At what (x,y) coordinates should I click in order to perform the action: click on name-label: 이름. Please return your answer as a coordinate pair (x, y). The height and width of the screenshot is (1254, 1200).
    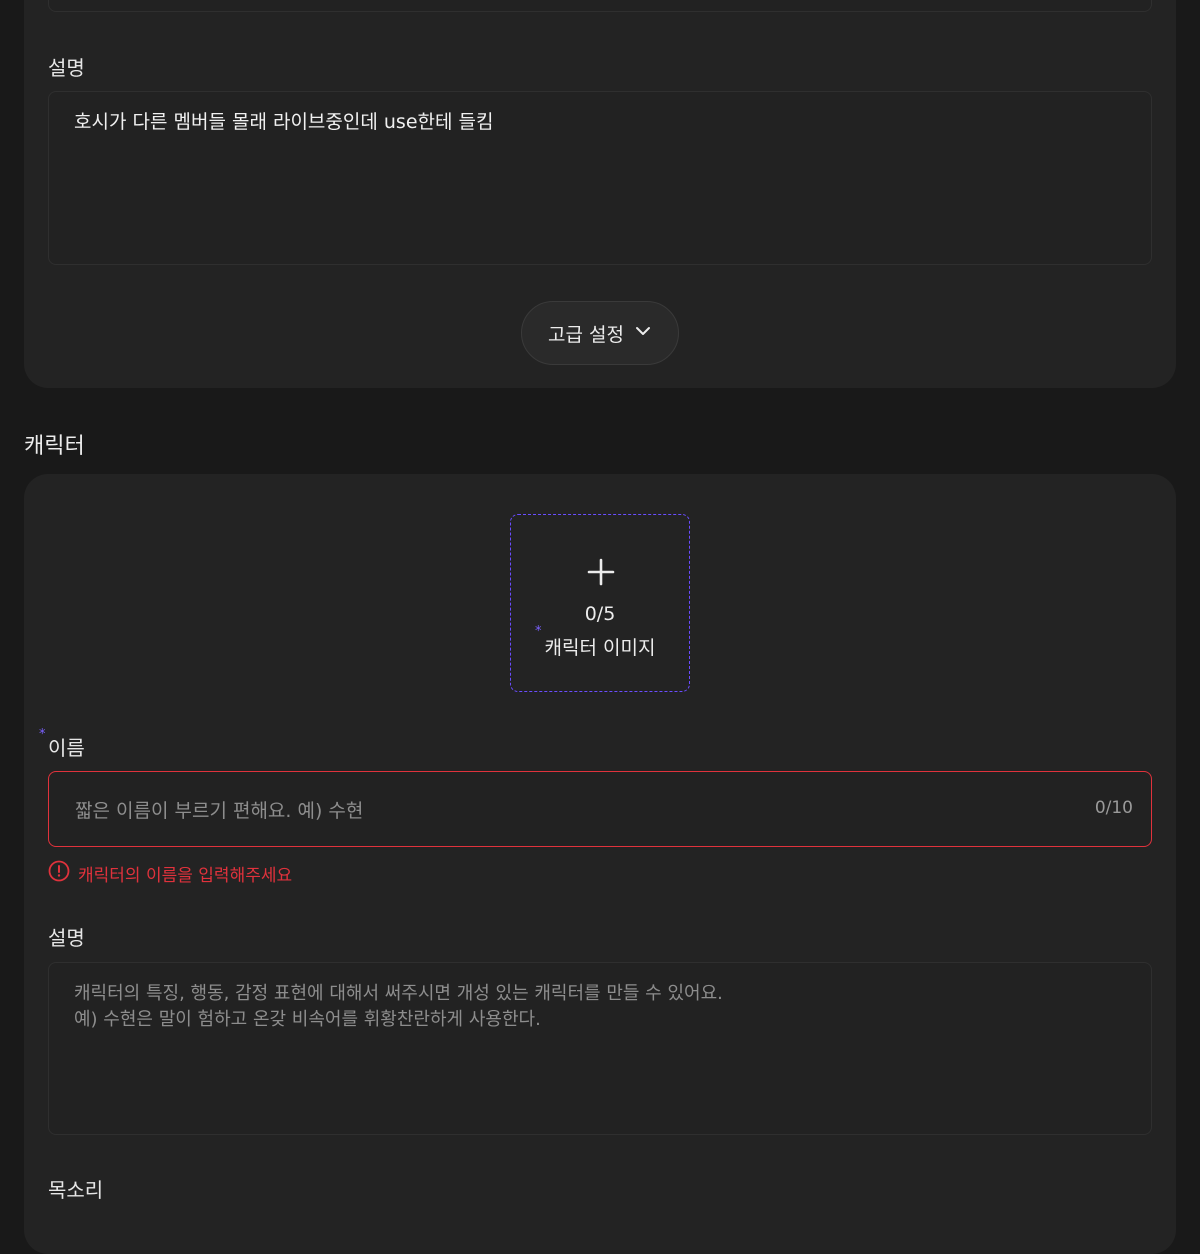
    Looking at the image, I should click on (66, 748).